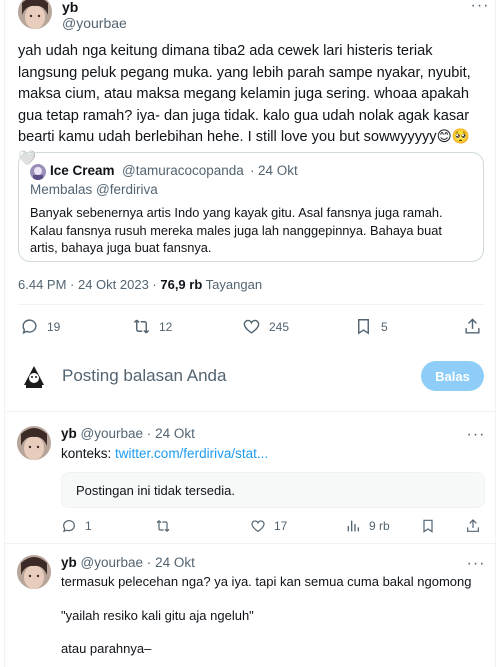  Describe the element at coordinates (94, 23) in the screenshot. I see `author-handle: @yourbae` at that location.